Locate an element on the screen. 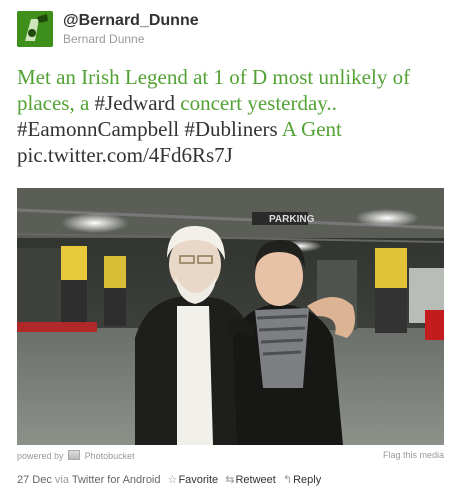  media-link: pic.twitter.com/4Fd6Rs7J is located at coordinates (125, 155).